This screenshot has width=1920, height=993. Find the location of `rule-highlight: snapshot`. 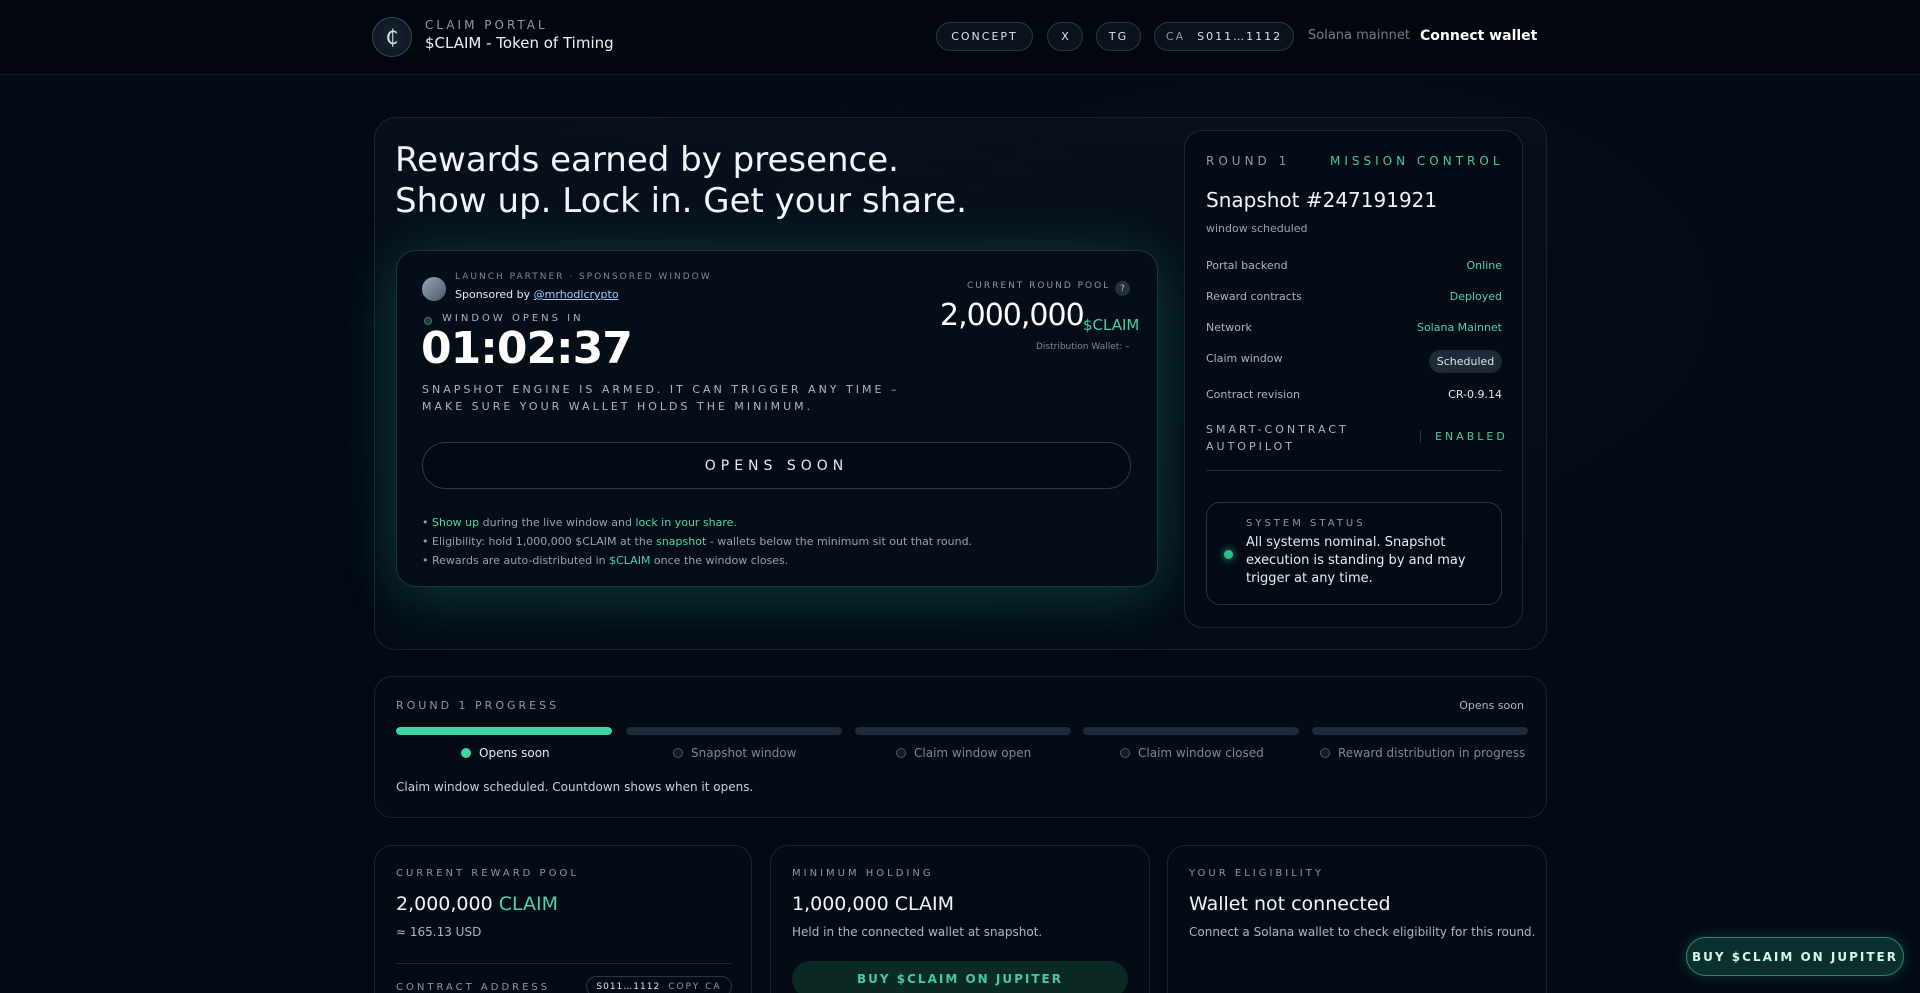

rule-highlight: snapshot is located at coordinates (681, 541).